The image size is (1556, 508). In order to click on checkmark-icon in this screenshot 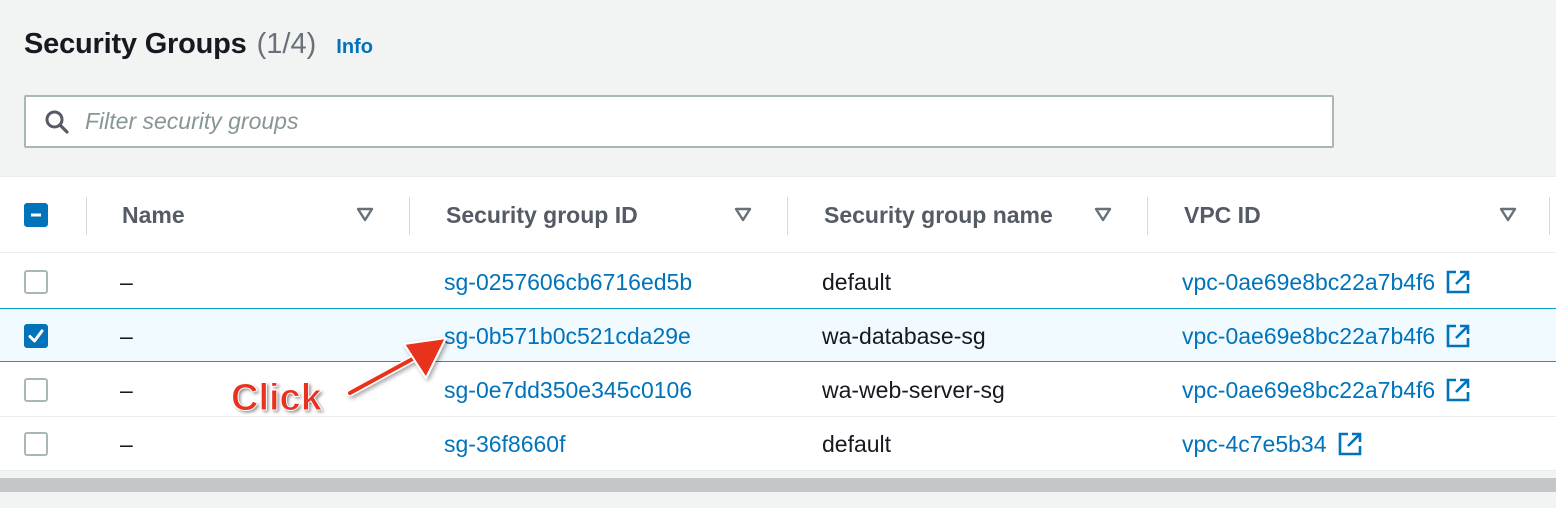, I will do `click(36, 336)`.